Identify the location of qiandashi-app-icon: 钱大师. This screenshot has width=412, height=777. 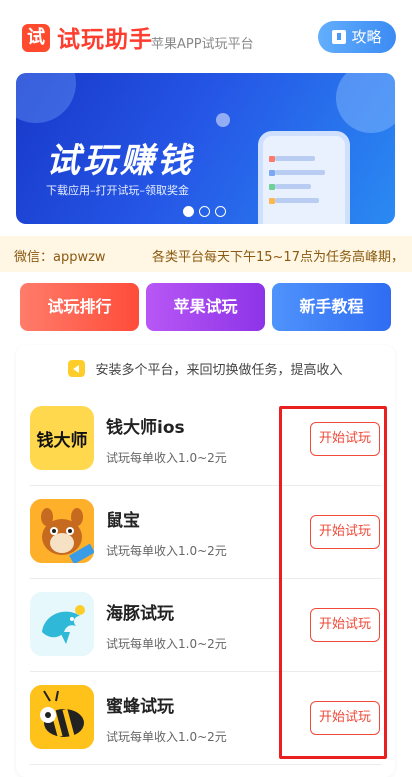
(62, 438).